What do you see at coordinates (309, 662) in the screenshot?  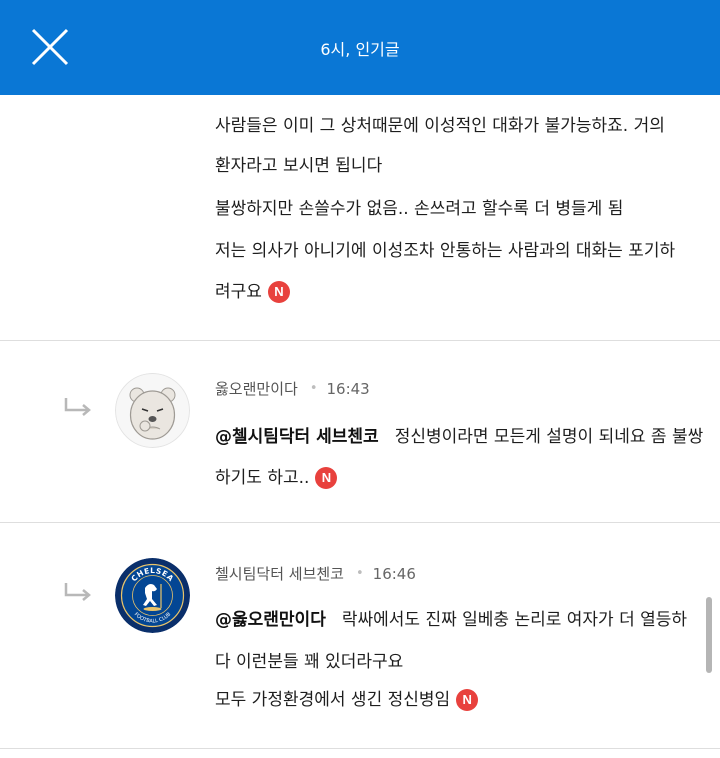 I see `comment-text-line: 다 이런분들 꽤 있더라구요` at bounding box center [309, 662].